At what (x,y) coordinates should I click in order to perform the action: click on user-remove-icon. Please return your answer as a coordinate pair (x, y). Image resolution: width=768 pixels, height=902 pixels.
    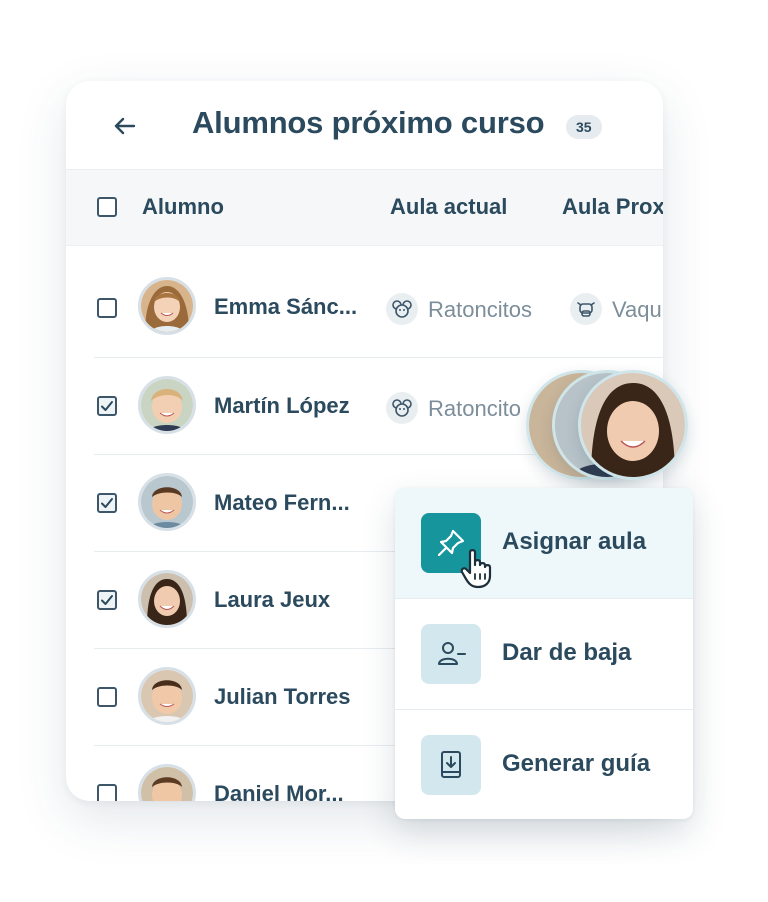
    Looking at the image, I should click on (452, 653).